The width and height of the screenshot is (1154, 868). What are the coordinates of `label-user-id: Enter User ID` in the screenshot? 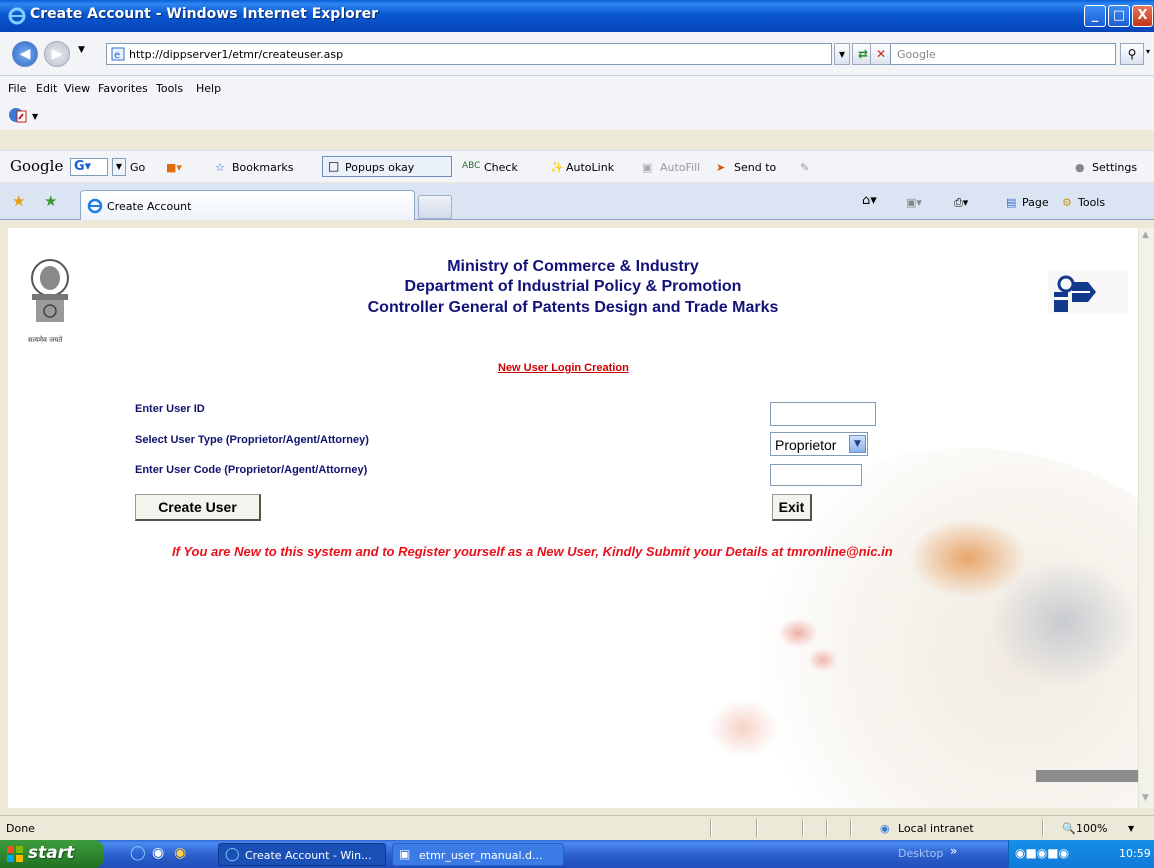 It's located at (170, 409).